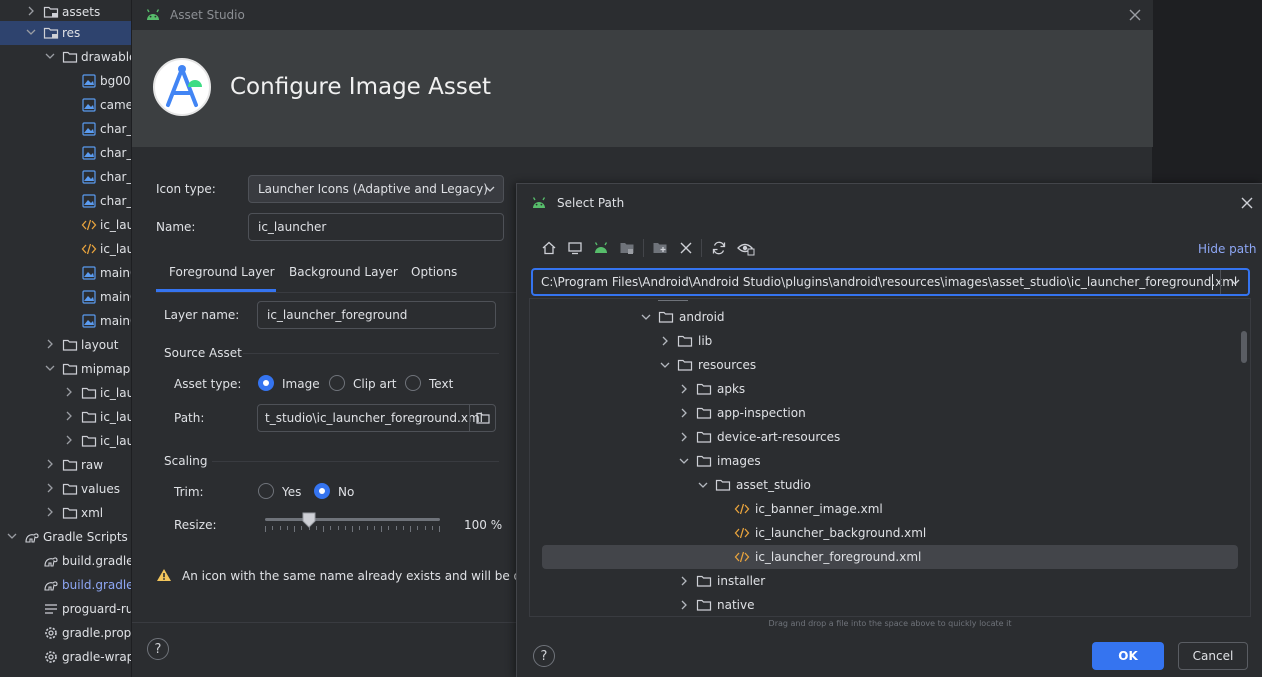 This screenshot has width=1262, height=677. Describe the element at coordinates (884, 533) in the screenshot. I see `file-tree-file-row: ic_launcher_background.xml` at that location.